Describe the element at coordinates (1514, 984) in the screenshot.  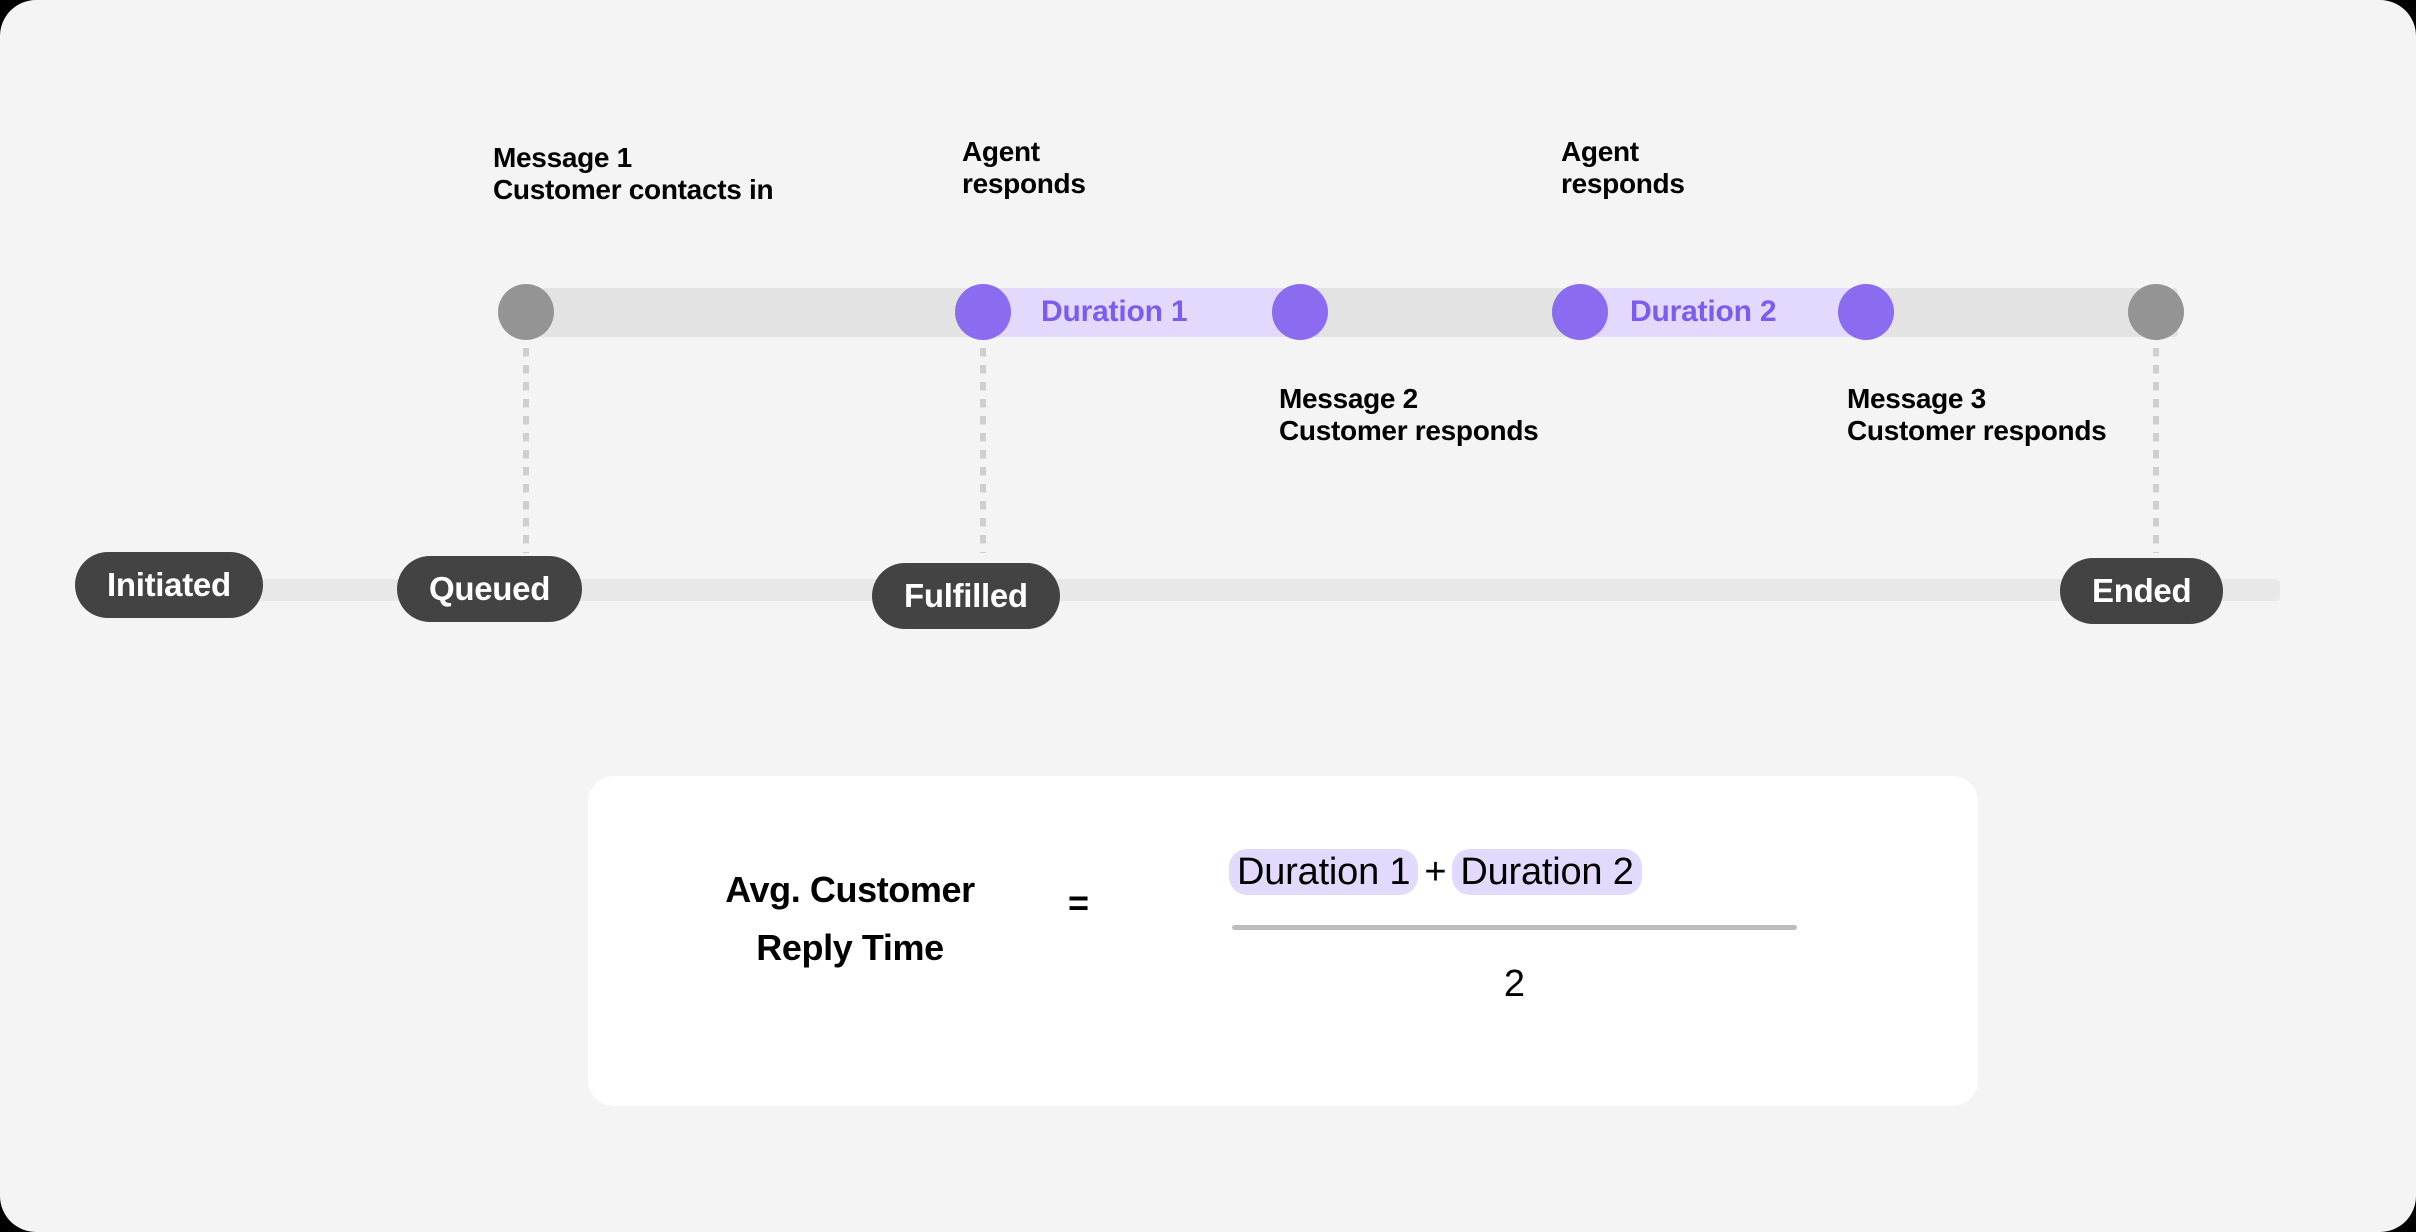
I see `formula-denominator: 2` at that location.